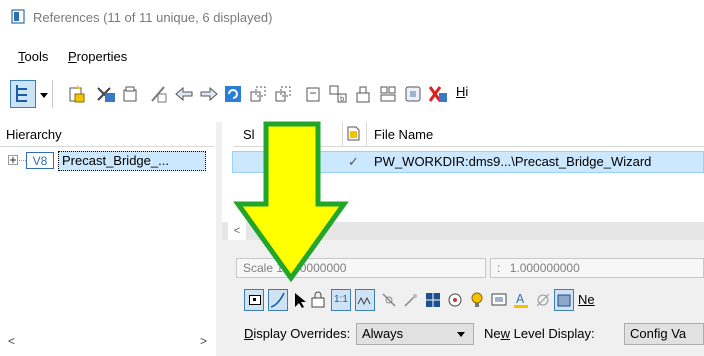 The image size is (704, 356). What do you see at coordinates (184, 94) in the screenshot?
I see `move-reference-icon` at bounding box center [184, 94].